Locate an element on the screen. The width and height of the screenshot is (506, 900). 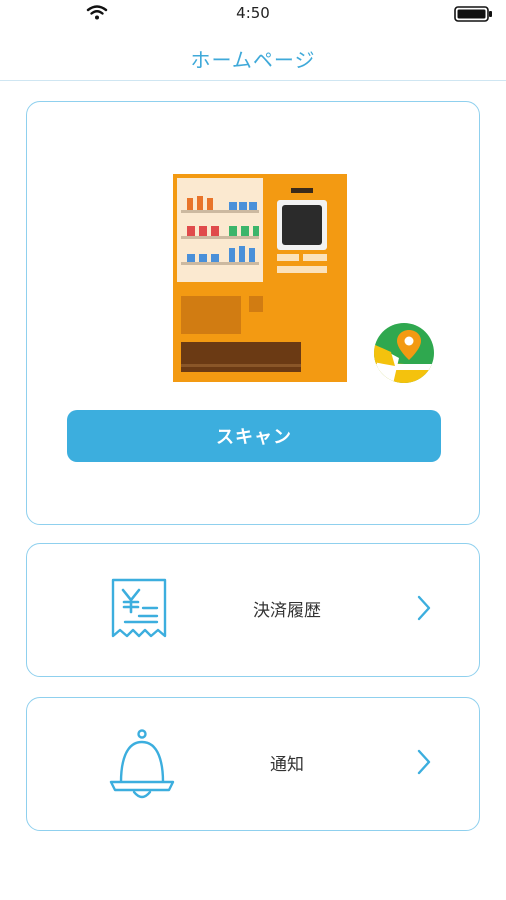
status-time: 4:50 is located at coordinates (253, 13).